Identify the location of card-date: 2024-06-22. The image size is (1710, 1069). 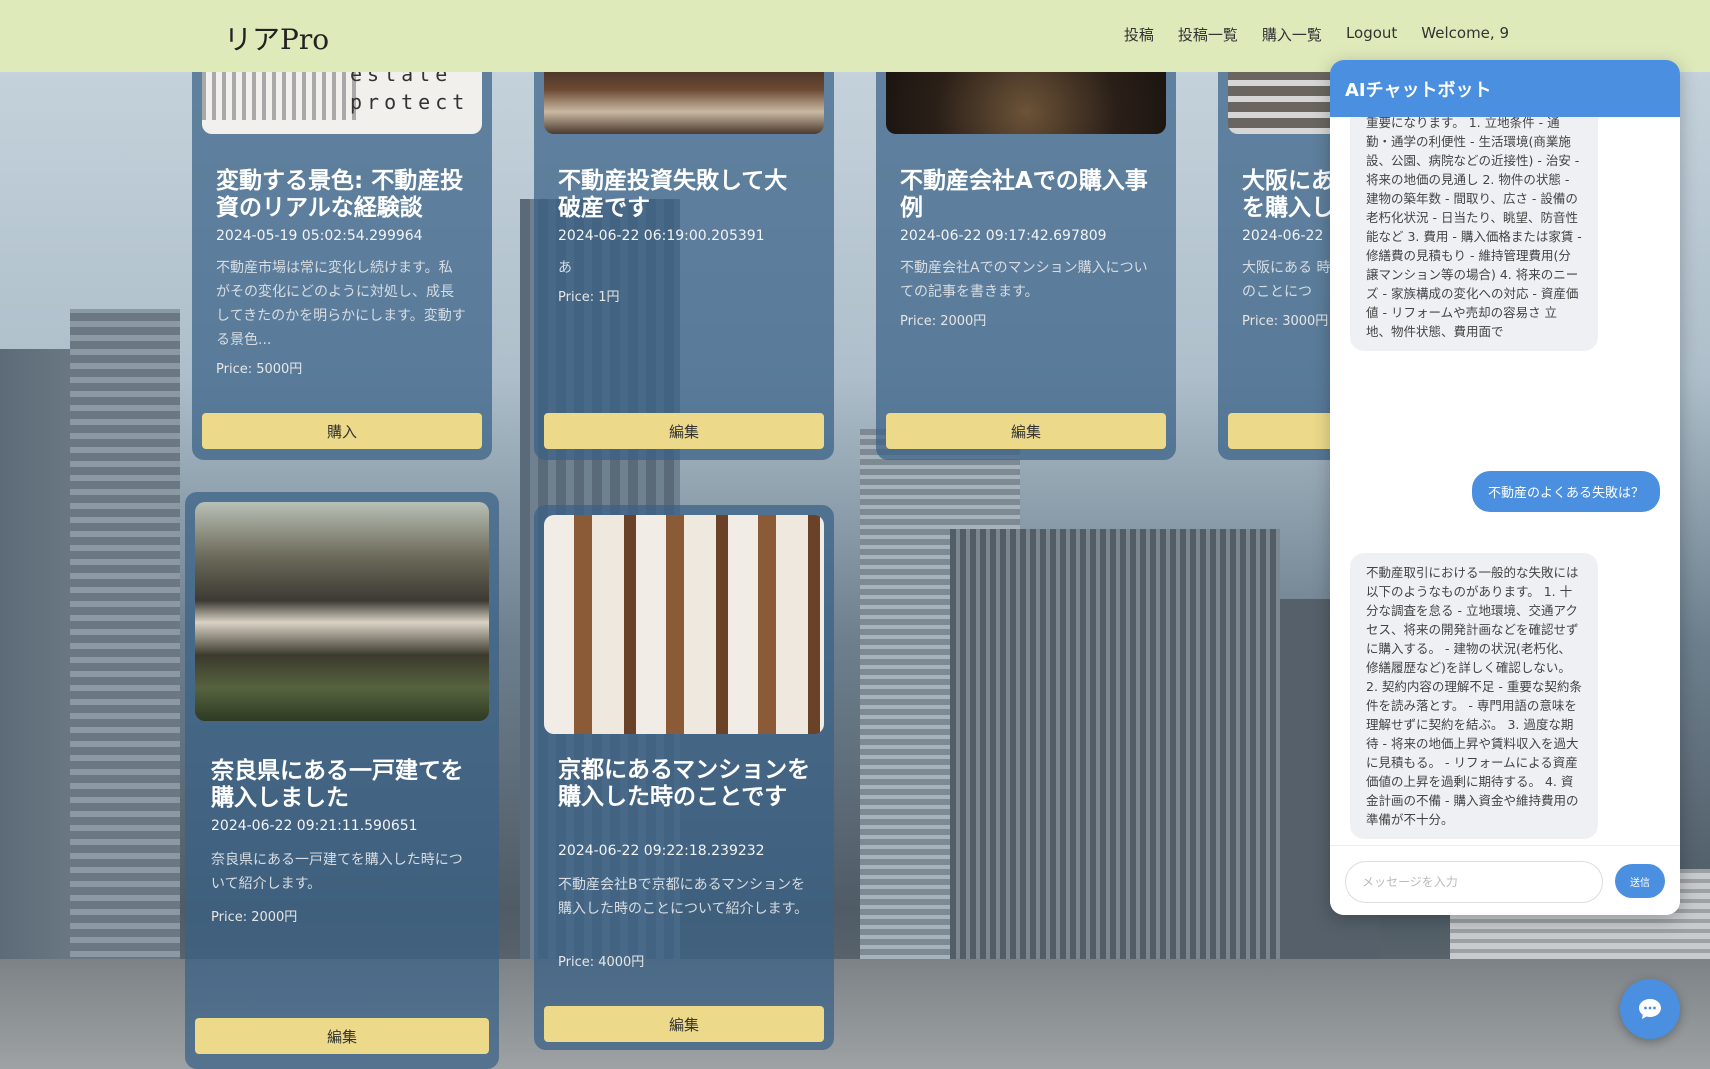
(1283, 236).